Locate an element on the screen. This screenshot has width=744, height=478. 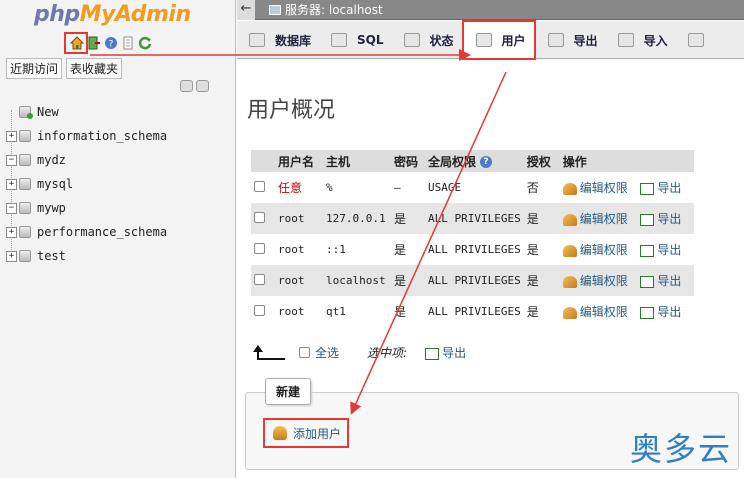
tree-item-mywp: − mywp is located at coordinates (86, 208).